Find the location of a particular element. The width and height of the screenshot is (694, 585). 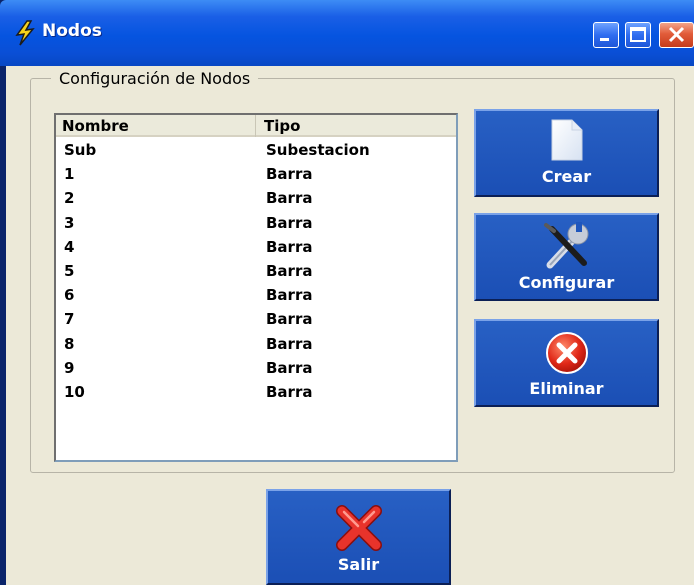

crear-button: Crear is located at coordinates (566, 153).